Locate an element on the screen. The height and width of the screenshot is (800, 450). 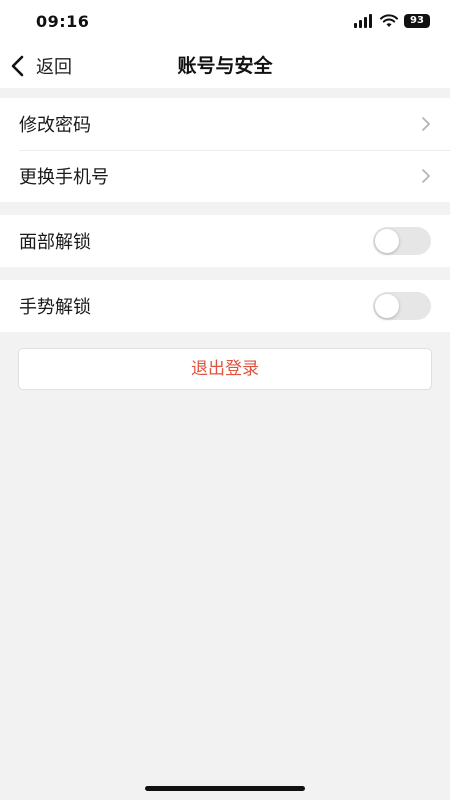
change-phone-row: 更换手机号 is located at coordinates (225, 176).